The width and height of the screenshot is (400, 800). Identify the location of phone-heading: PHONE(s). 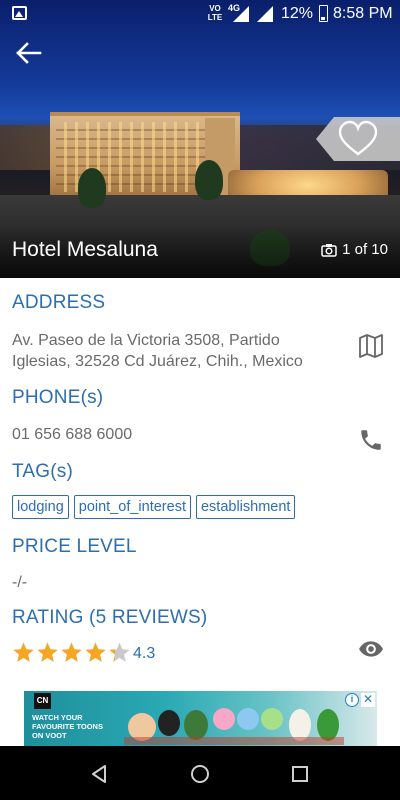
(58, 397).